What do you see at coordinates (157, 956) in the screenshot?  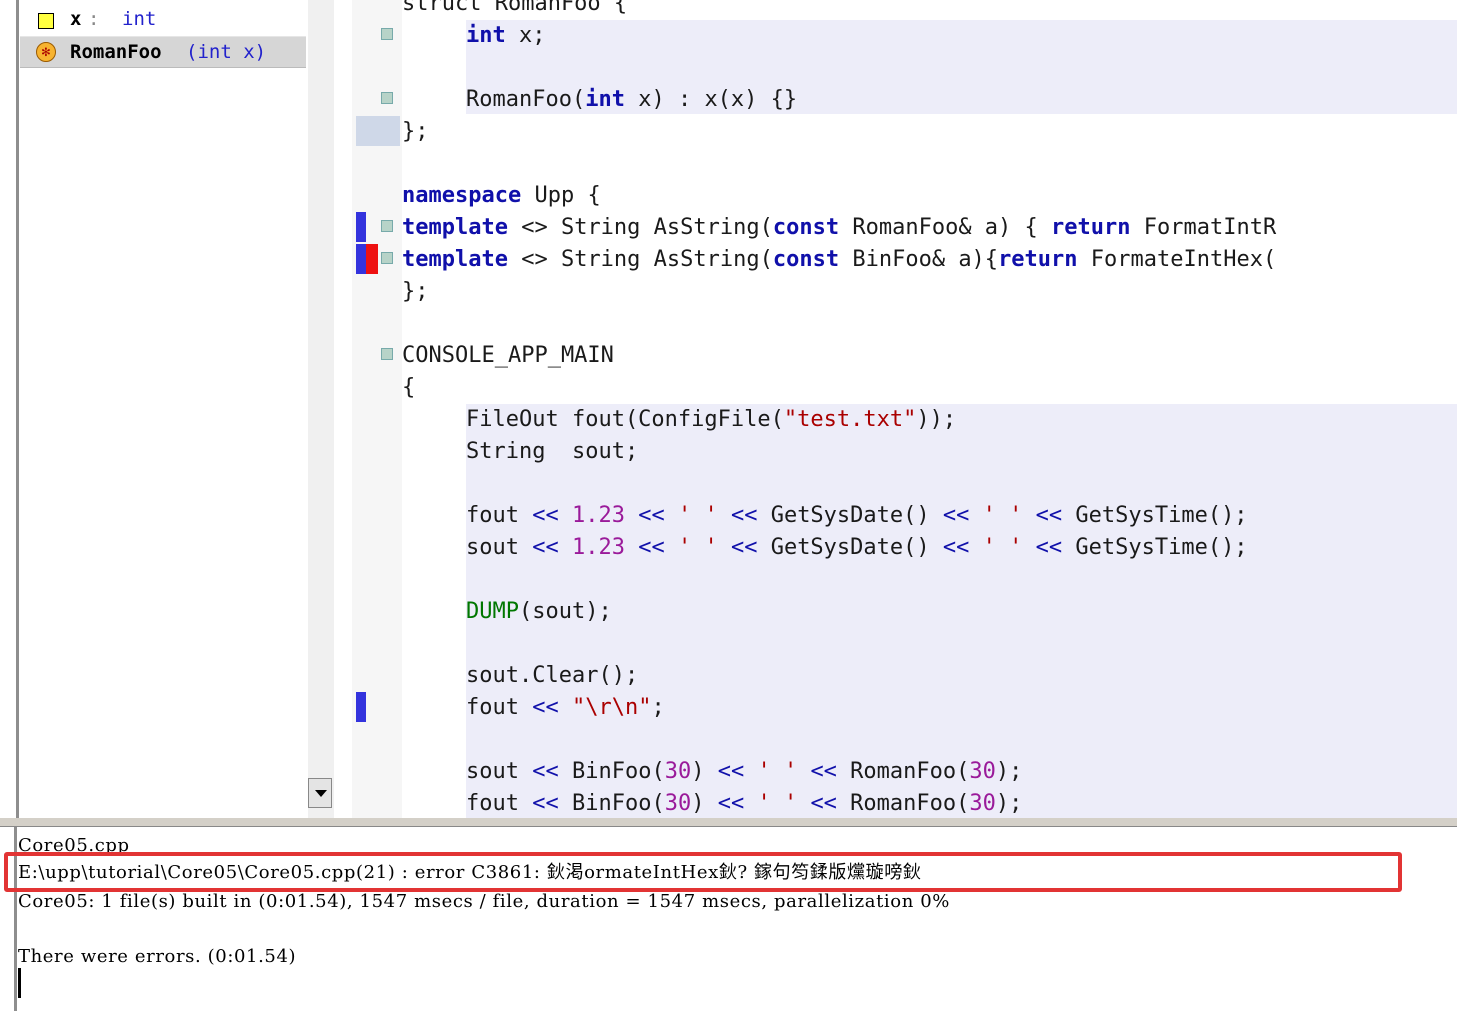 I see `output-status-line: There were errors. (0:01.54)` at bounding box center [157, 956].